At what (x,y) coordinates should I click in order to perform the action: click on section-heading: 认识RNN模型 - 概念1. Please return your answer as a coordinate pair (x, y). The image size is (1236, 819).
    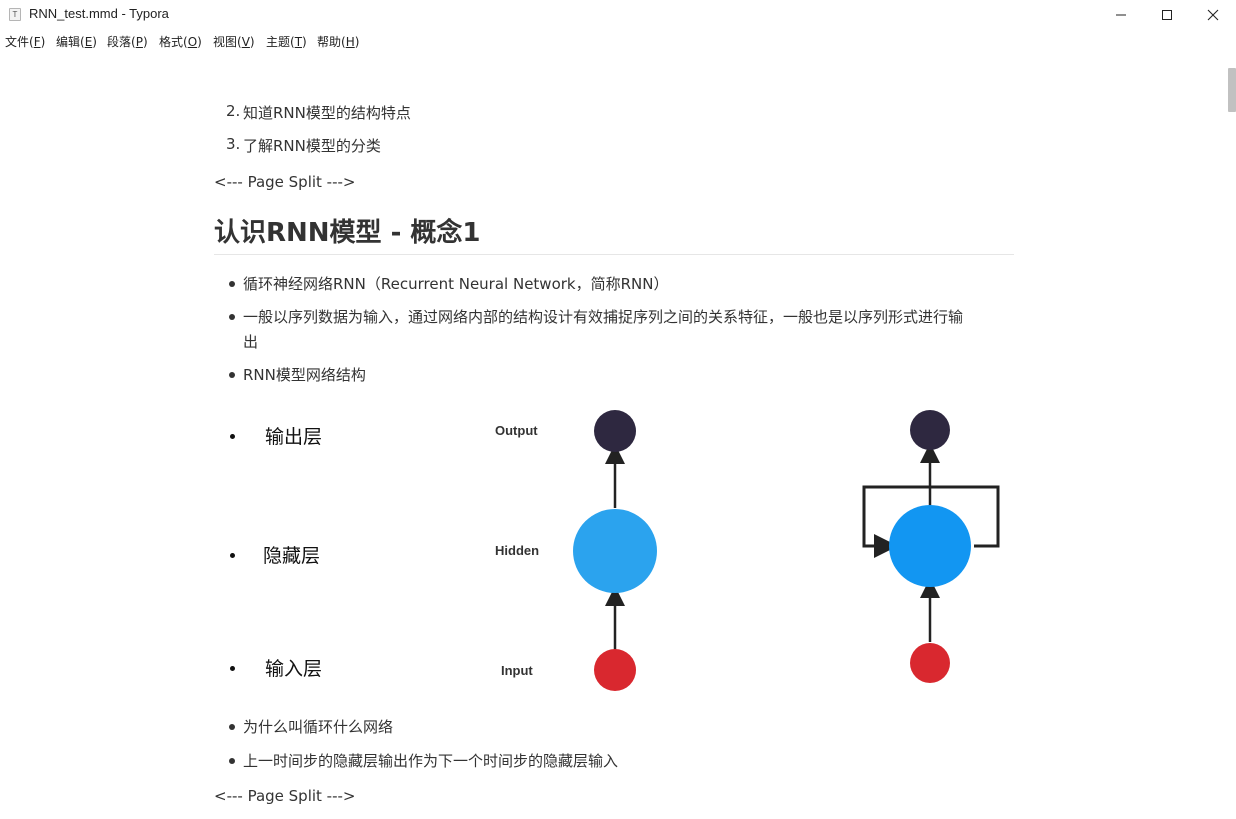
    Looking at the image, I should click on (347, 233).